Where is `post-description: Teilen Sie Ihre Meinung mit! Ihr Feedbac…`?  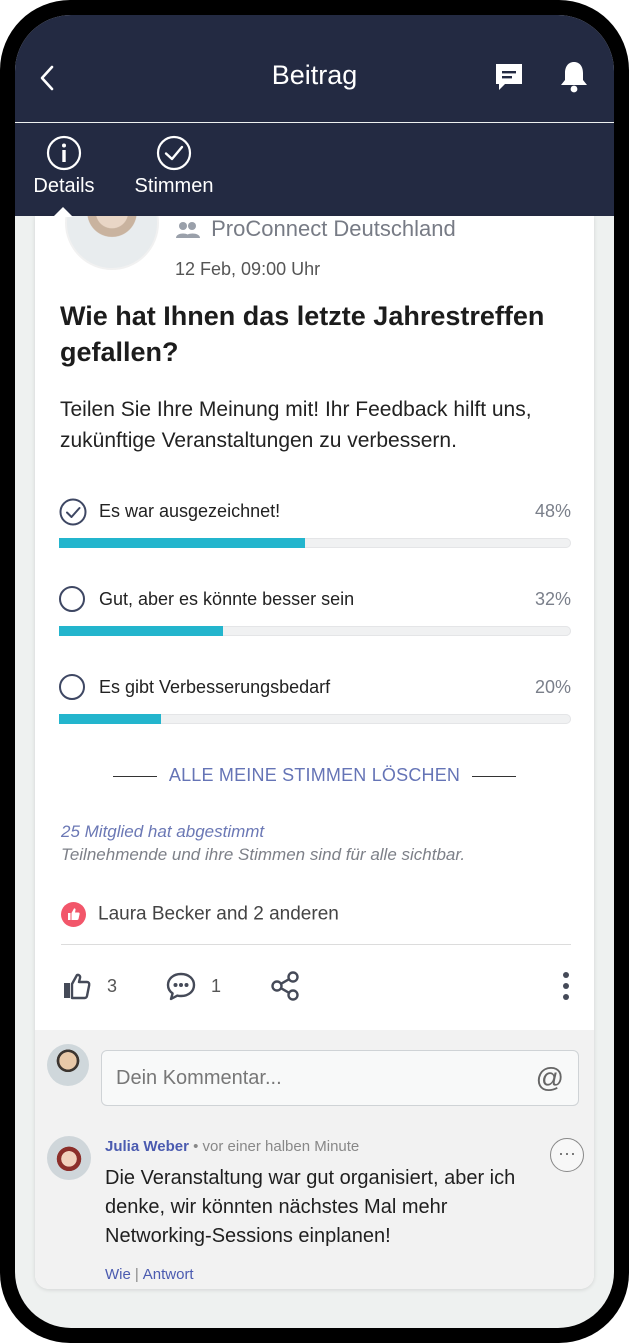
post-description: Teilen Sie Ihre Meinung mit! Ihr Feedbac… is located at coordinates (296, 425).